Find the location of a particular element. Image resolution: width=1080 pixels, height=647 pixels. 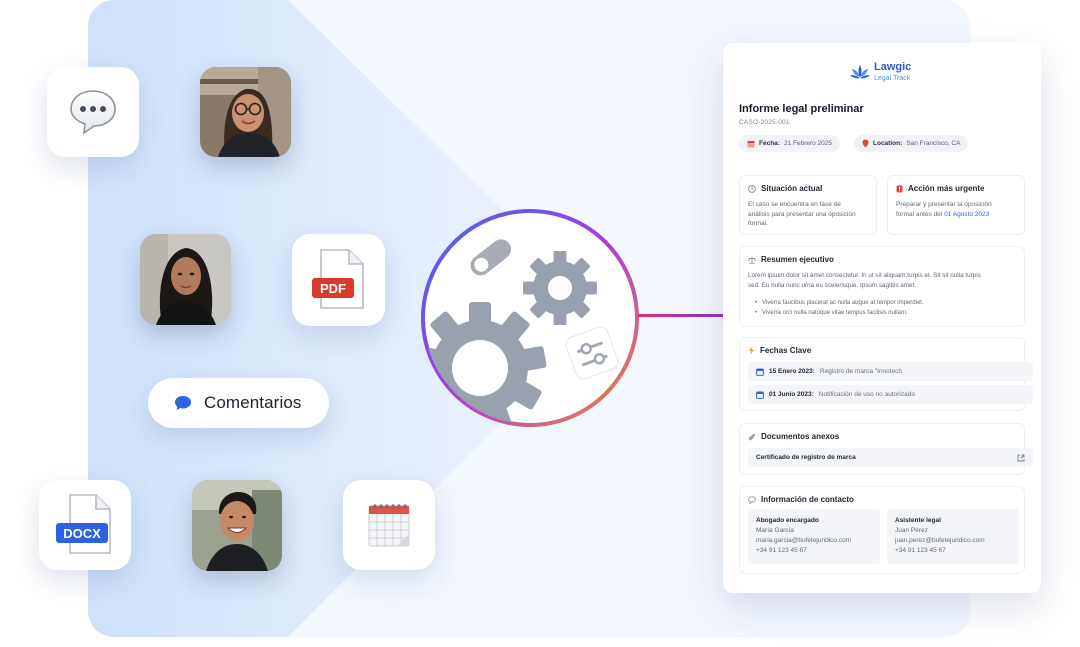

brand-name: Lawgic is located at coordinates (893, 67).